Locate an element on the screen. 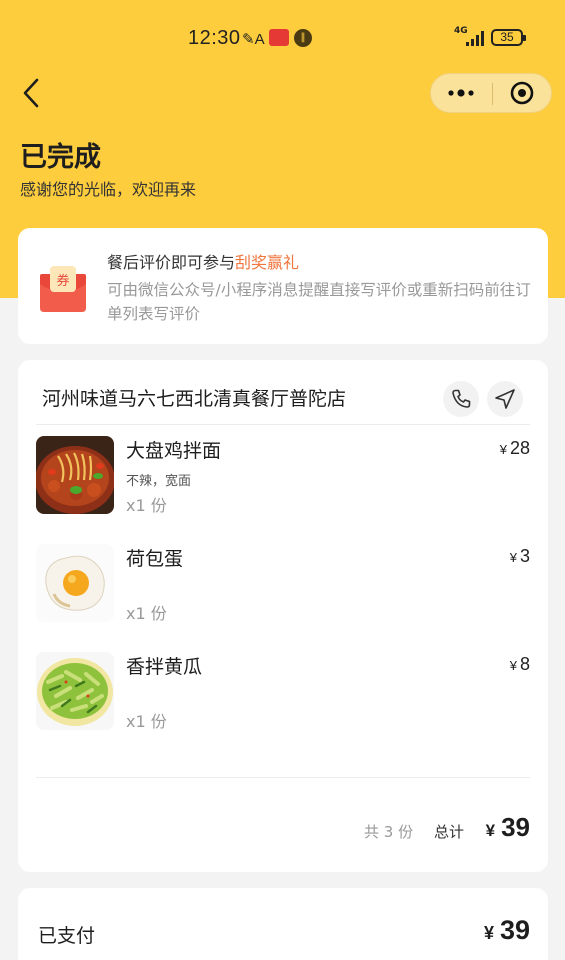 This screenshot has height=960, width=565. item-name: 香拌黄瓜 is located at coordinates (164, 667).